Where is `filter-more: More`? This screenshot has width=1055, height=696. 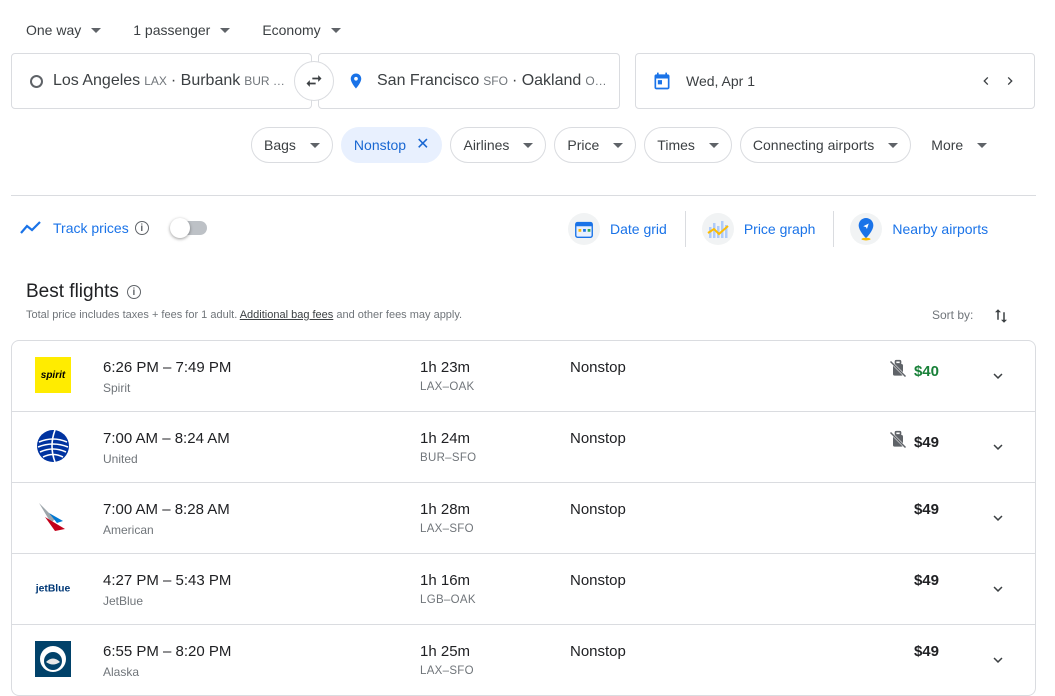
filter-more: More is located at coordinates (959, 145).